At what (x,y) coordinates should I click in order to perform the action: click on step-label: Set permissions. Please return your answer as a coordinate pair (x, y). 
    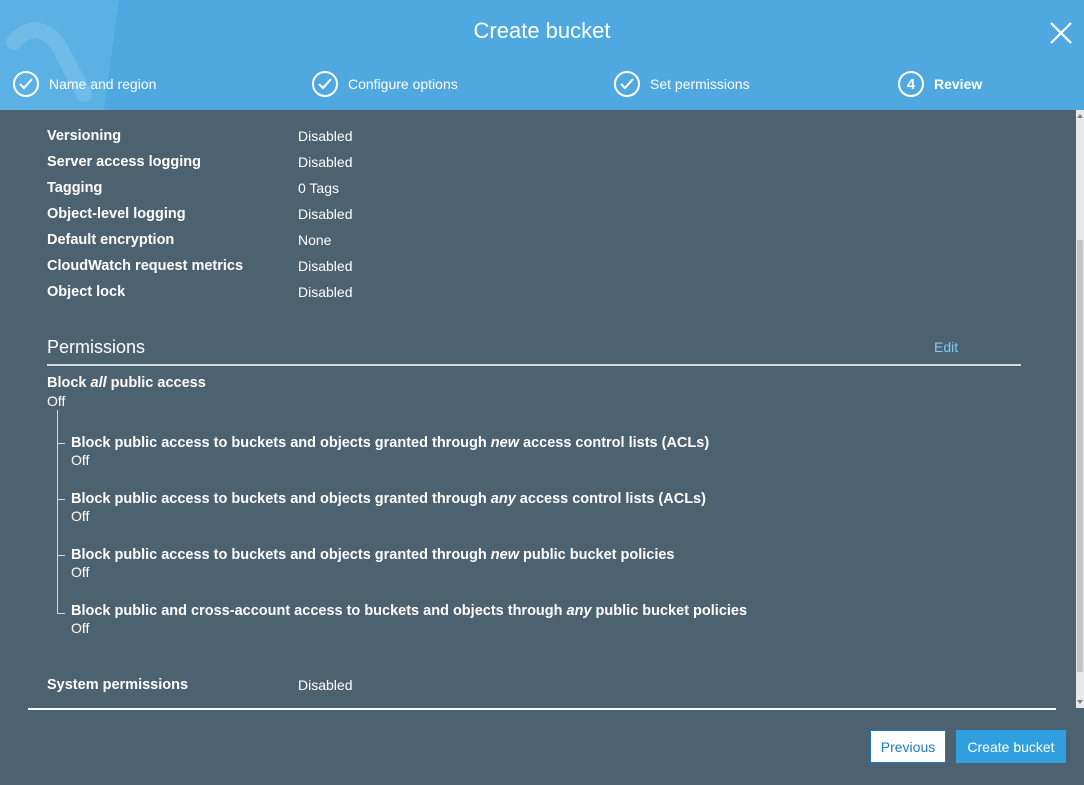
    Looking at the image, I should click on (700, 84).